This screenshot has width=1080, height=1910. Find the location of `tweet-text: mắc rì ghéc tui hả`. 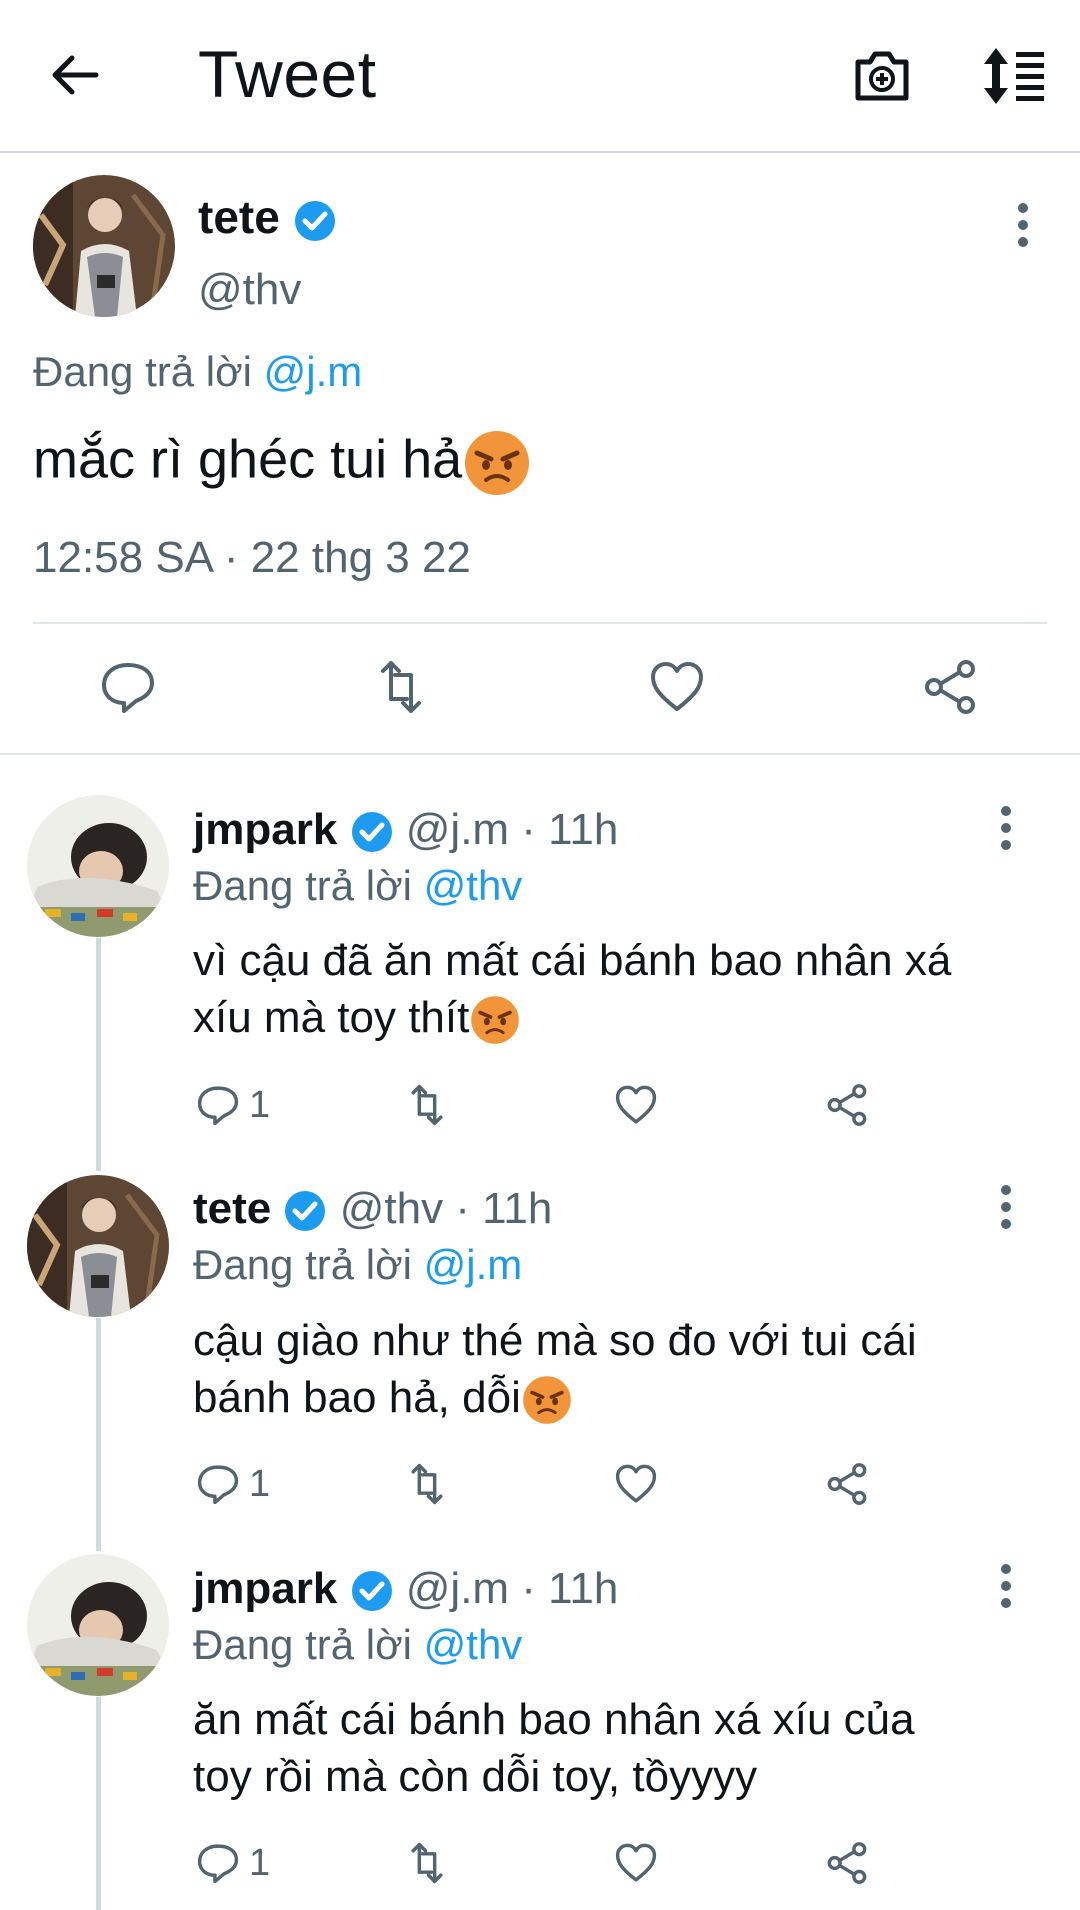

tweet-text: mắc rì ghéc tui hả is located at coordinates (282, 463).